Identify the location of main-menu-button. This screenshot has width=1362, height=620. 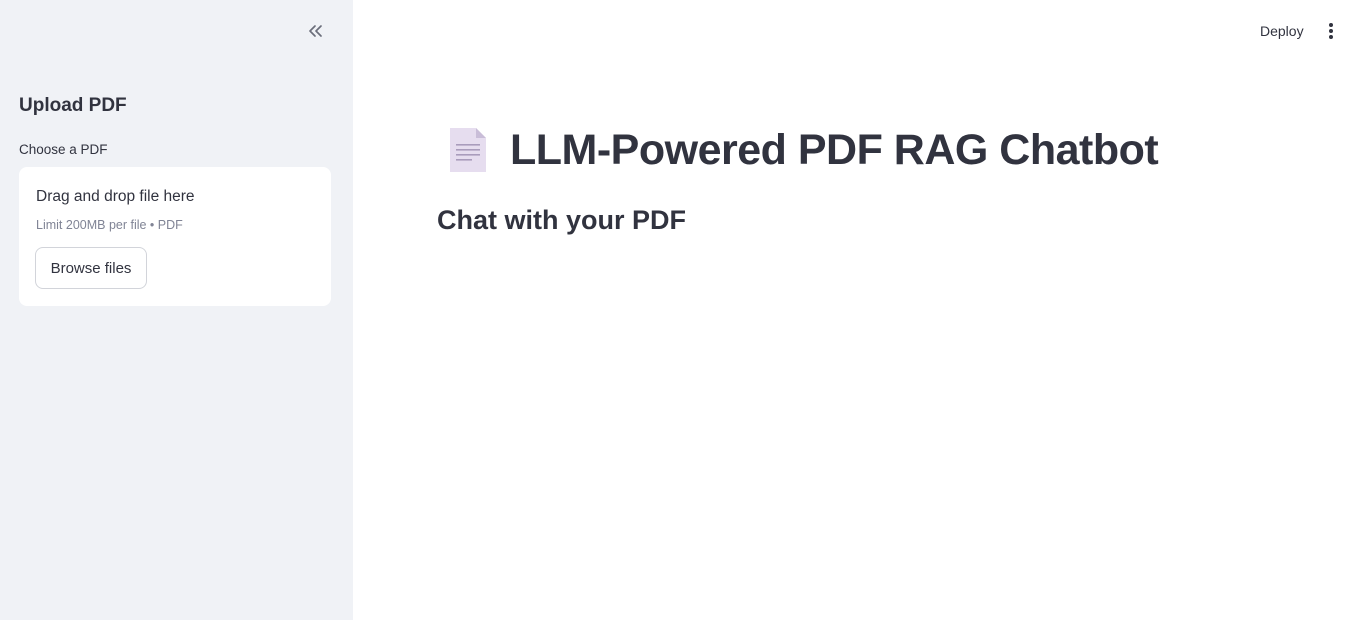
(1331, 31).